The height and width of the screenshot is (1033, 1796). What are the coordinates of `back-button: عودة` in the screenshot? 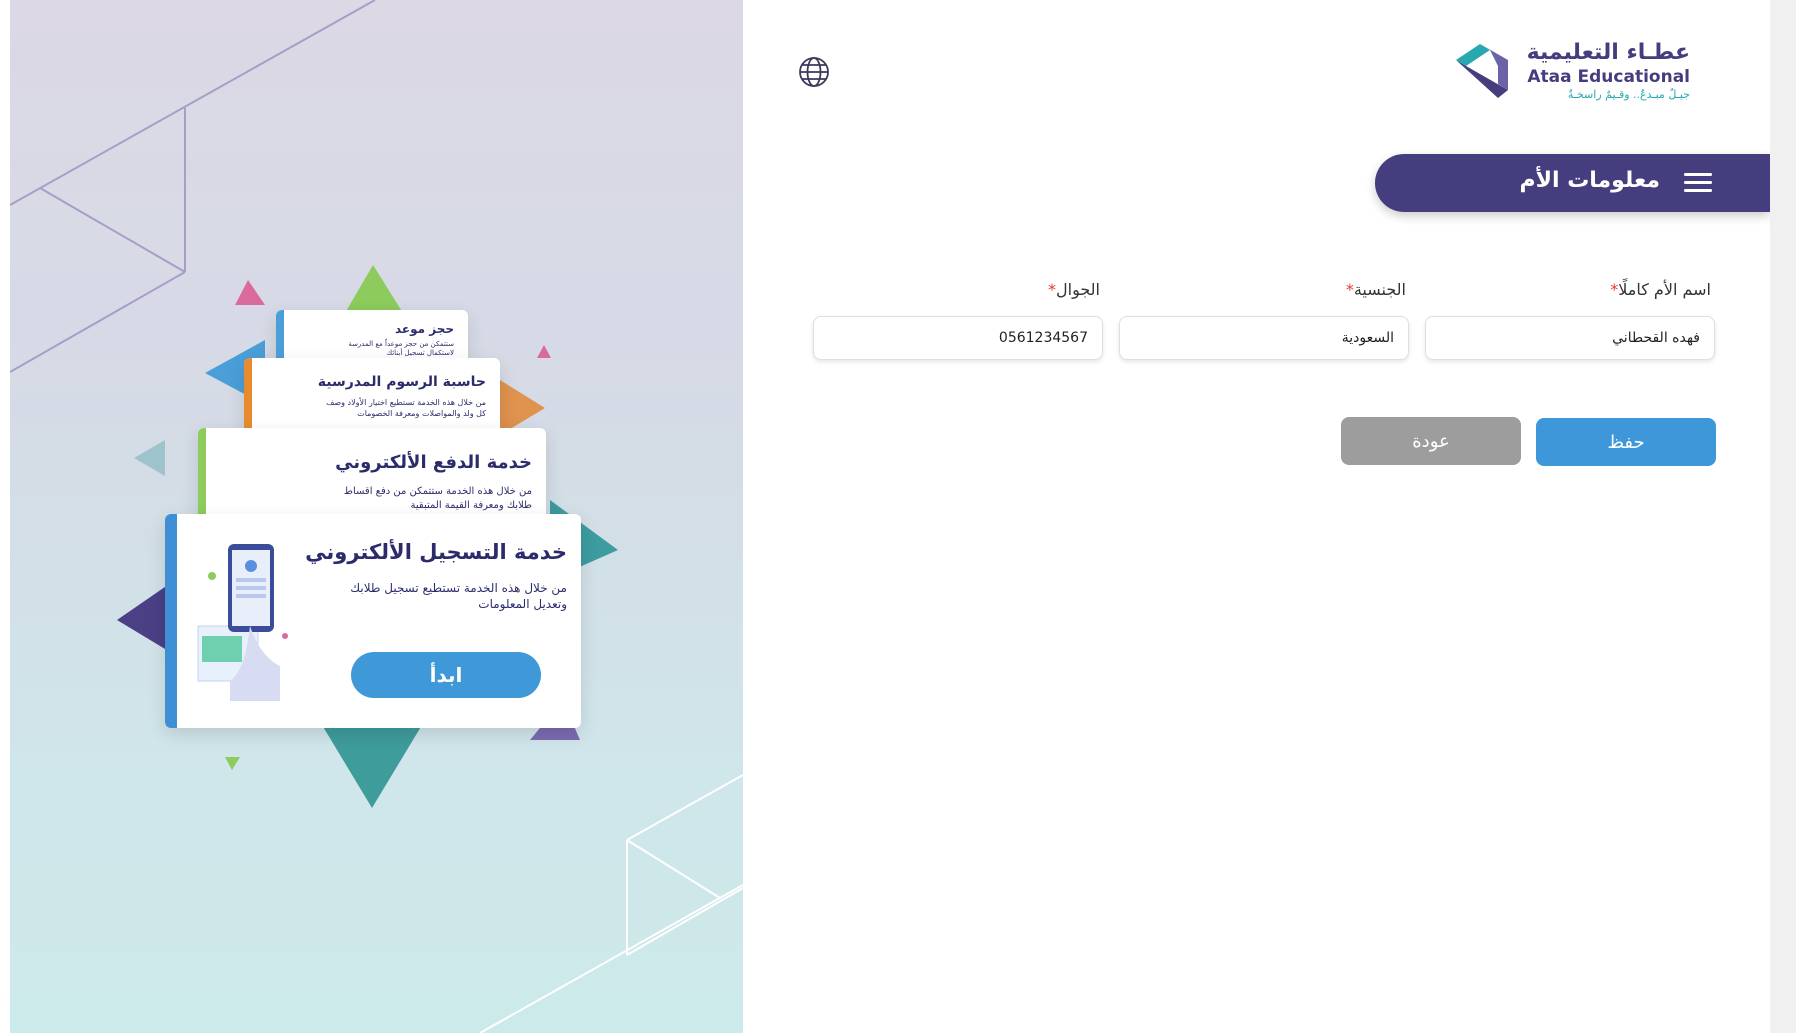 It's located at (1431, 441).